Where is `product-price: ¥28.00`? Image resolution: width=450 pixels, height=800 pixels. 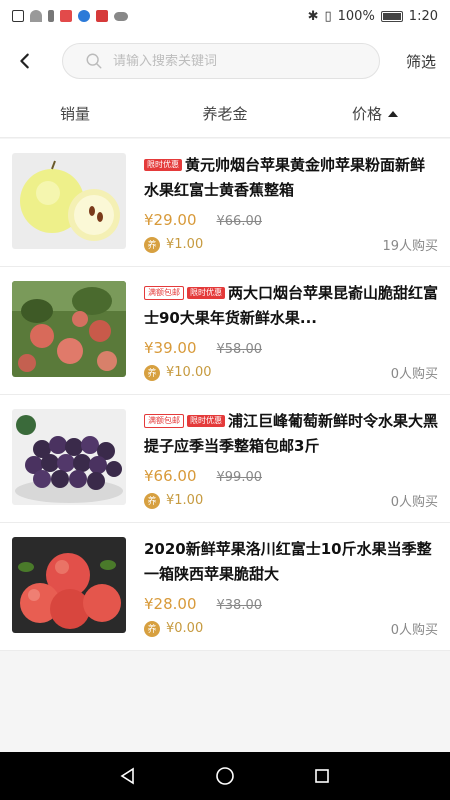 product-price: ¥28.00 is located at coordinates (170, 604).